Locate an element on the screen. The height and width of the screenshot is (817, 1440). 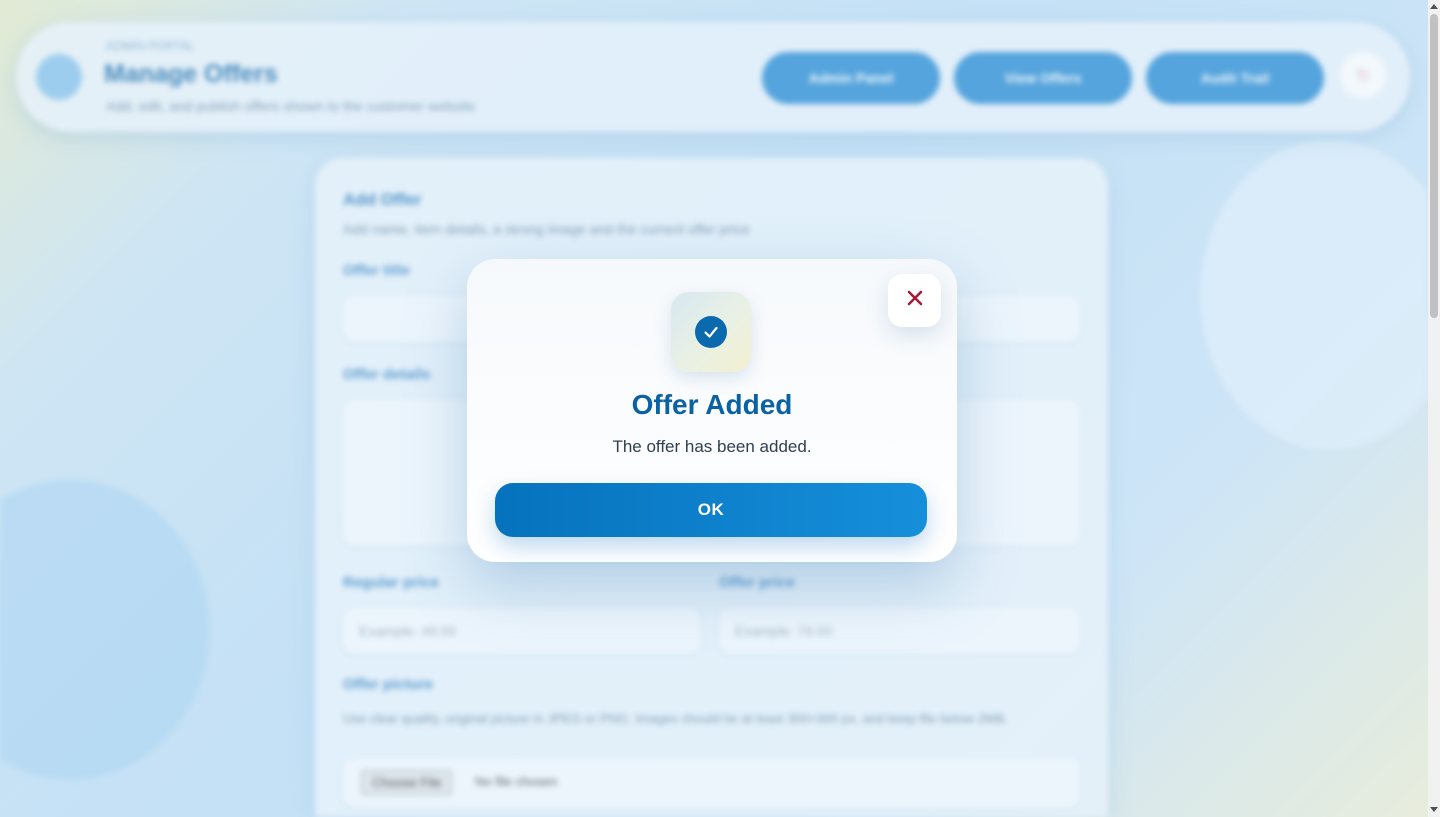
close-button is located at coordinates (914, 300).